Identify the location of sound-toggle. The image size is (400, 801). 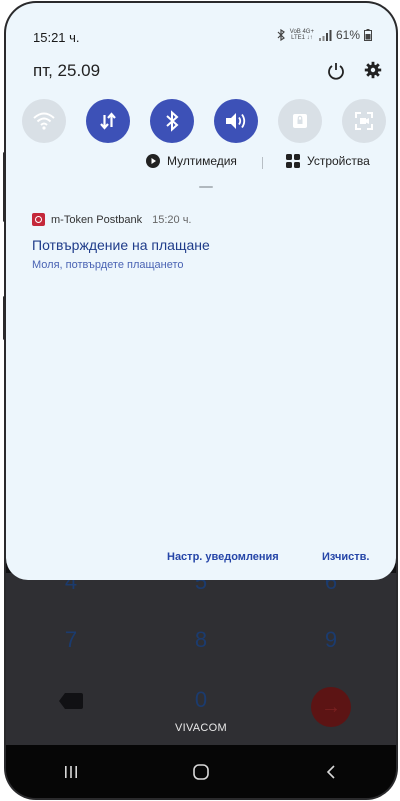
(236, 121).